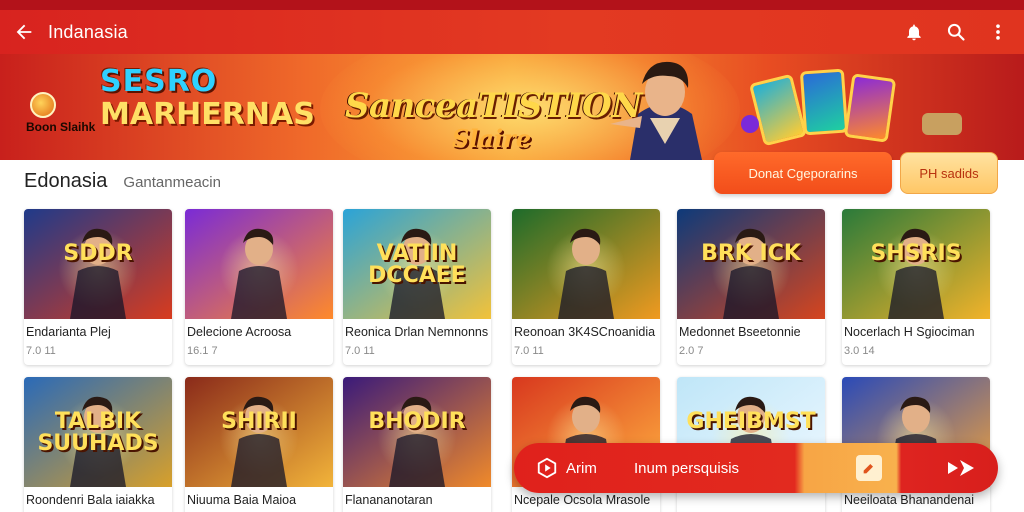 This screenshot has height=512, width=1024. I want to click on floating-action-bar: Arim Inum persquisis, so click(756, 468).